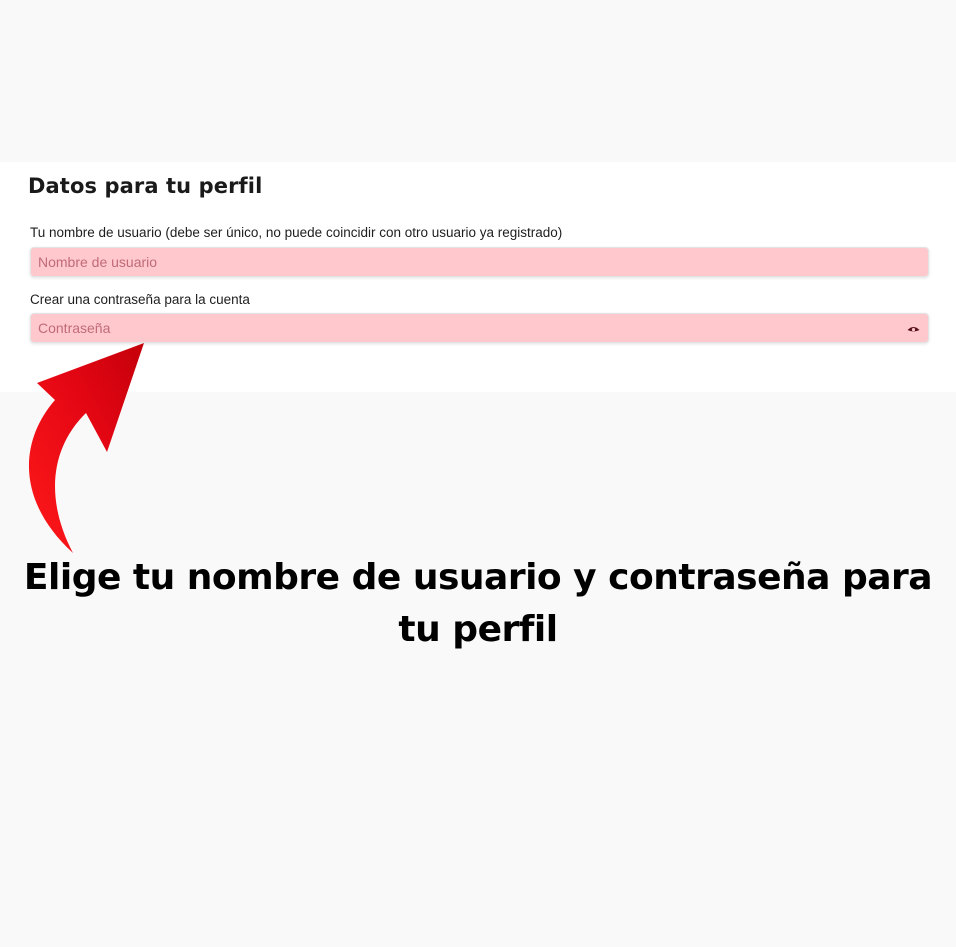 This screenshot has height=947, width=956. Describe the element at coordinates (86, 448) in the screenshot. I see `curved-arrow-icon` at that location.